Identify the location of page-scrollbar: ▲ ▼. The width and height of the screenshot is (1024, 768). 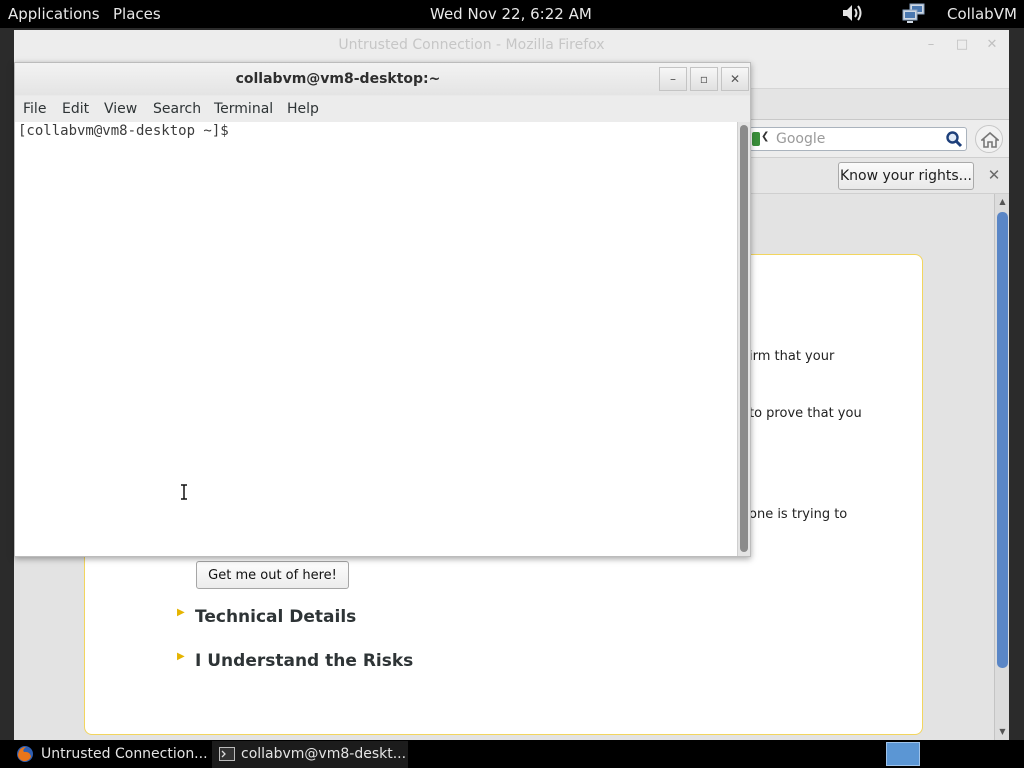
(1001, 467).